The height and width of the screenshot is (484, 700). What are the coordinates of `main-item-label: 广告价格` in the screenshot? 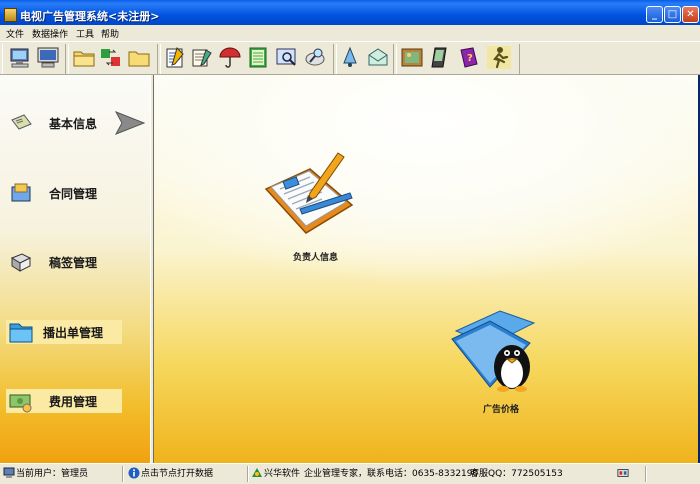 It's located at (501, 408).